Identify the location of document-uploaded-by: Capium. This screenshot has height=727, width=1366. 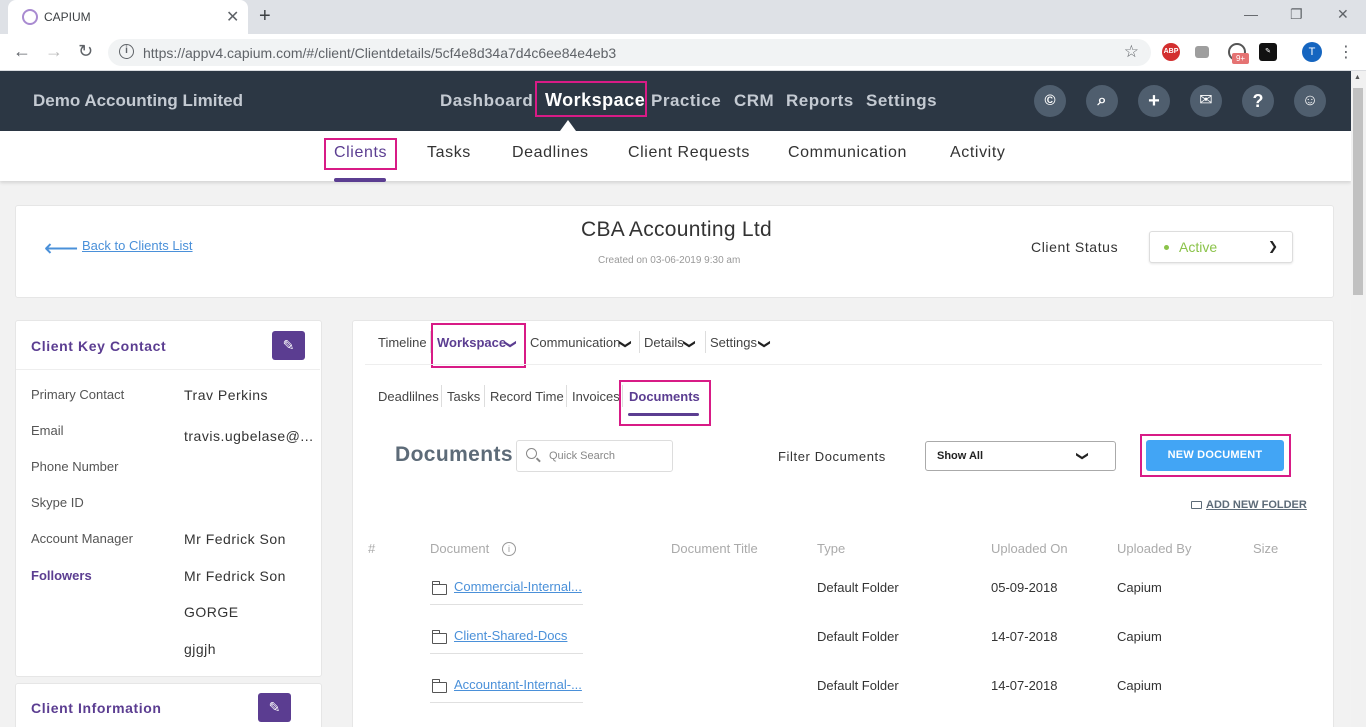
(1139, 636).